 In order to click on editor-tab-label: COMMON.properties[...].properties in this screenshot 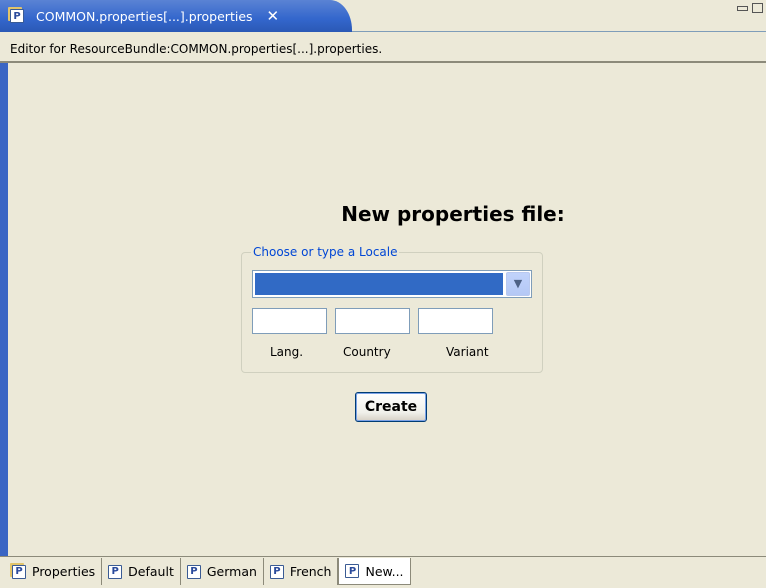, I will do `click(144, 16)`.